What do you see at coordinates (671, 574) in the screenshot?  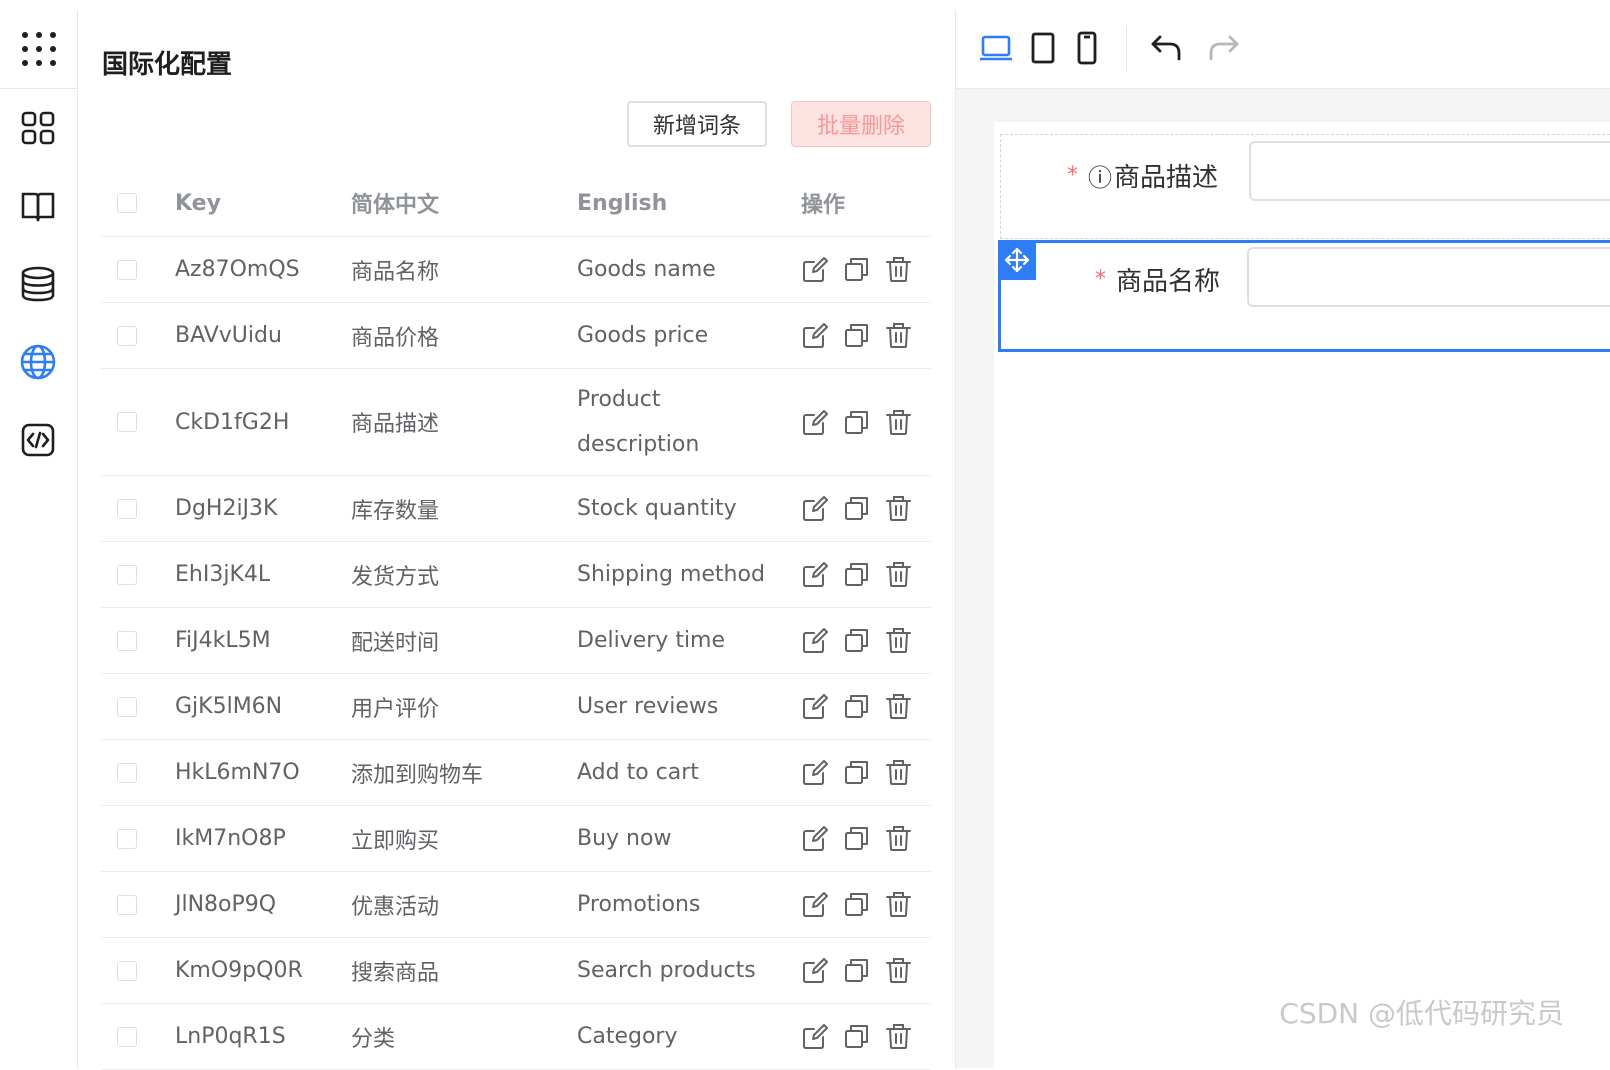 I see `cell-en: Shipping method` at bounding box center [671, 574].